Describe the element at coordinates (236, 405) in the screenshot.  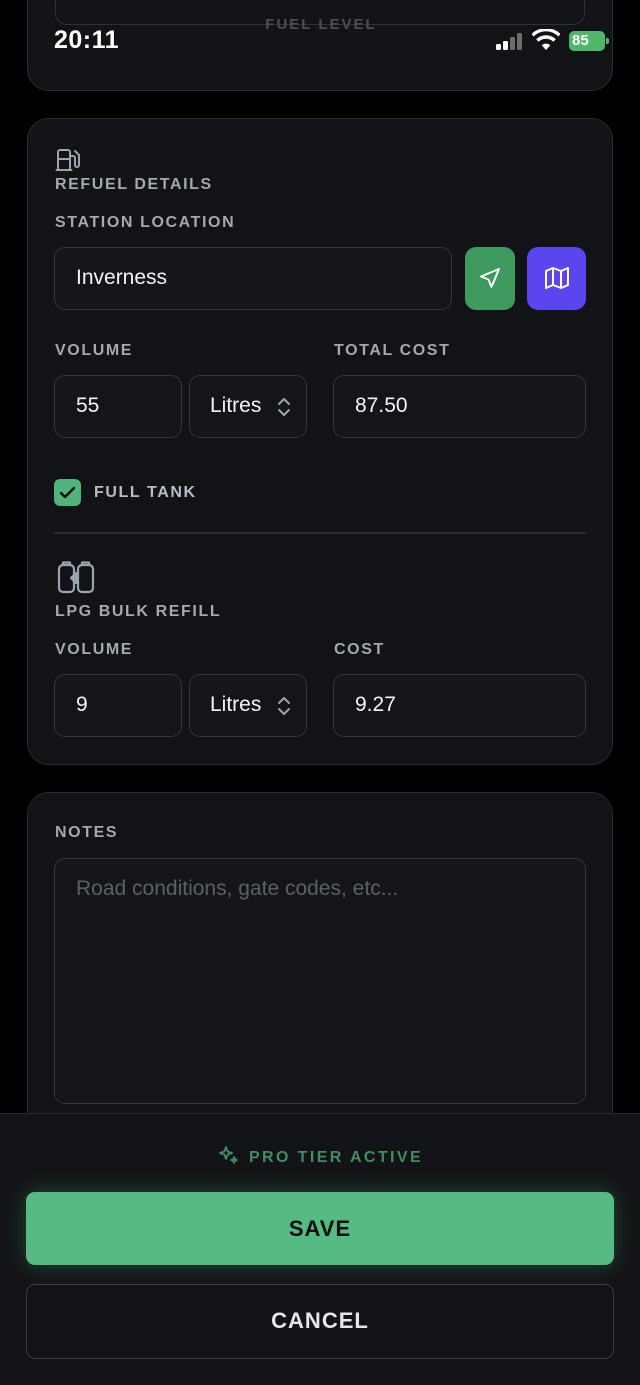
I see `volume-unit-value: Litres` at that location.